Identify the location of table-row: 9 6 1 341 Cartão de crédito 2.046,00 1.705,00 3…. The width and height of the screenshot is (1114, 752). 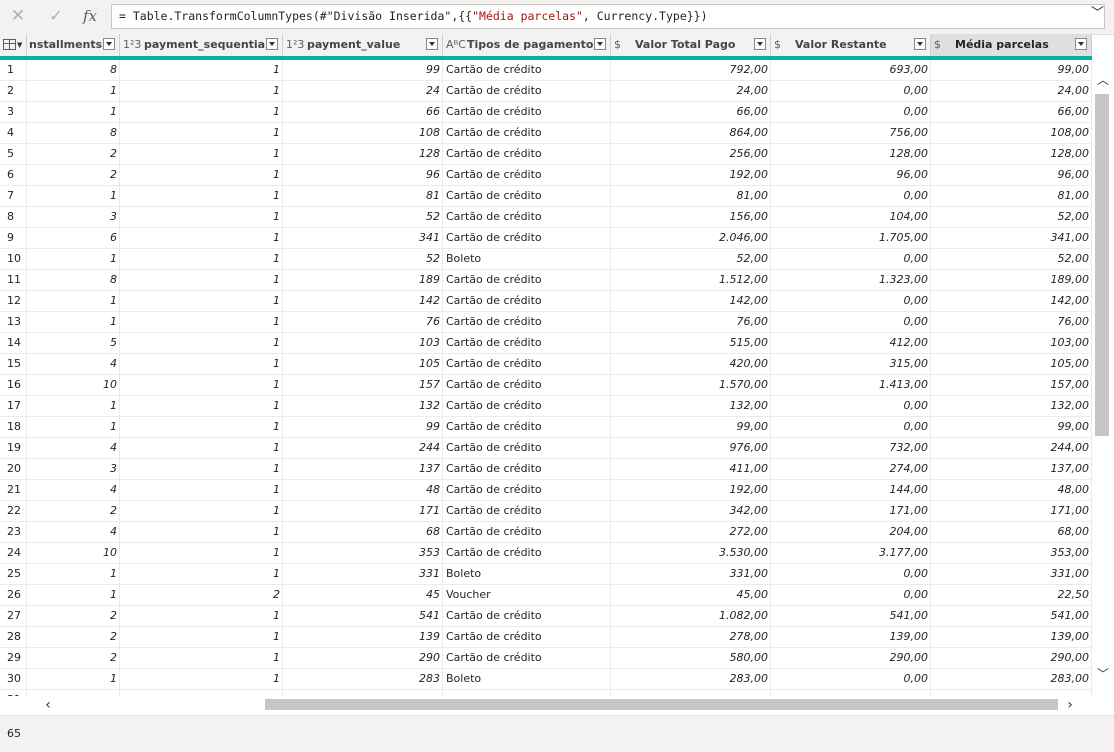
(546, 238).